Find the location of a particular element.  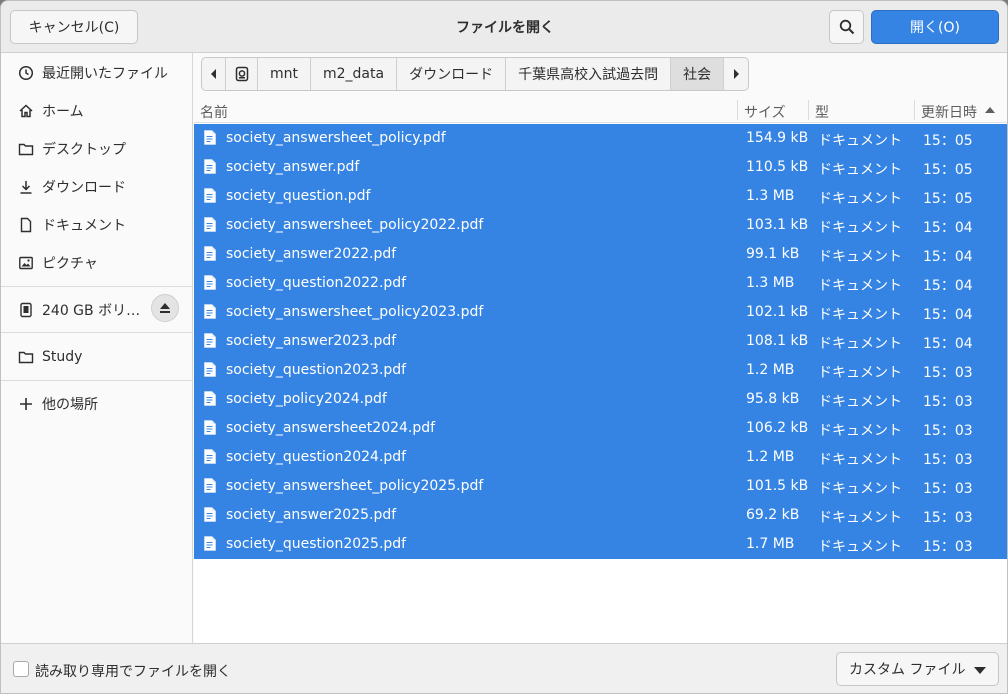

file-name: society_question2023.pdf is located at coordinates (316, 370).